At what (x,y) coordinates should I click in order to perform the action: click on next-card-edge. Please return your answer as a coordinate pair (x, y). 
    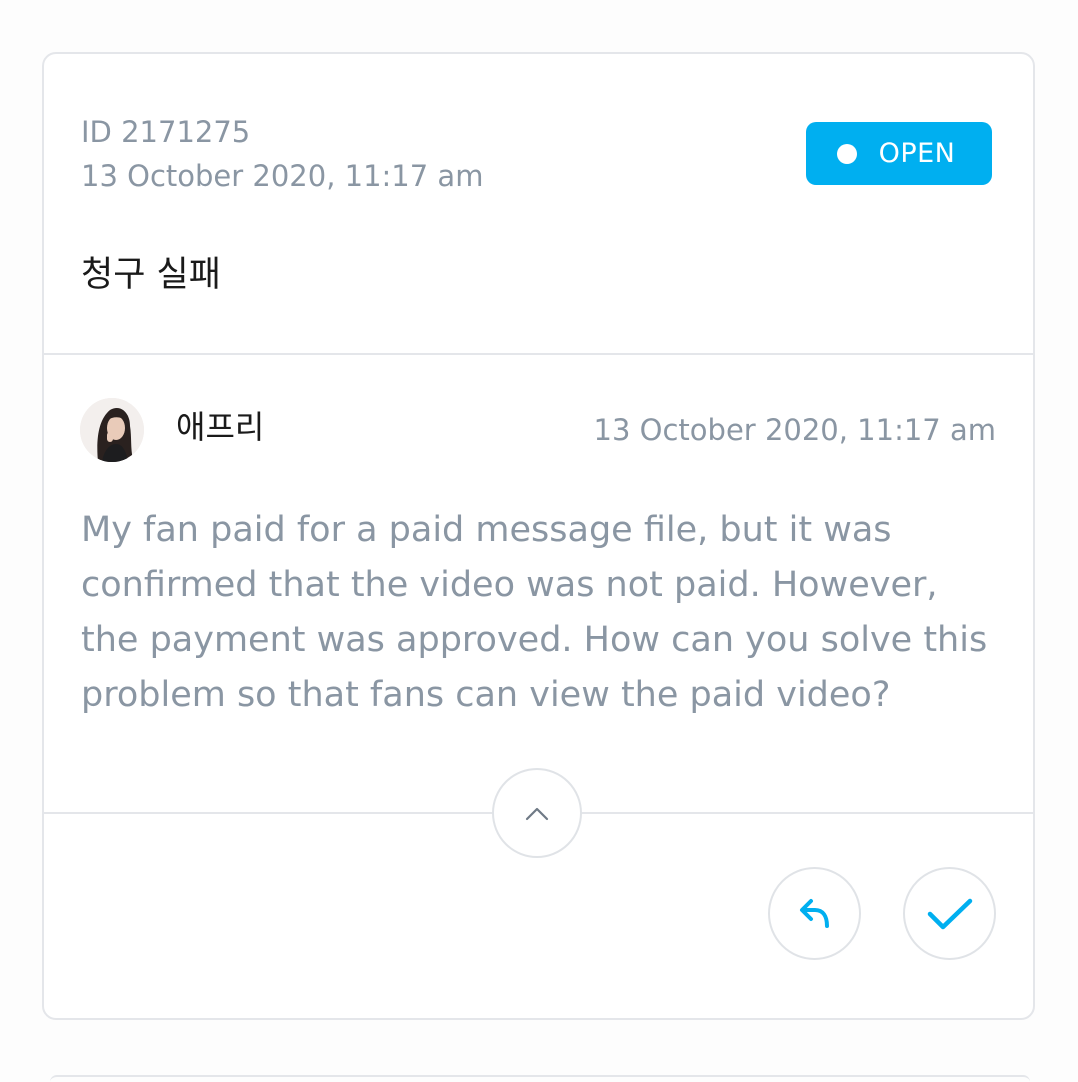
    Looking at the image, I should click on (540, 1078).